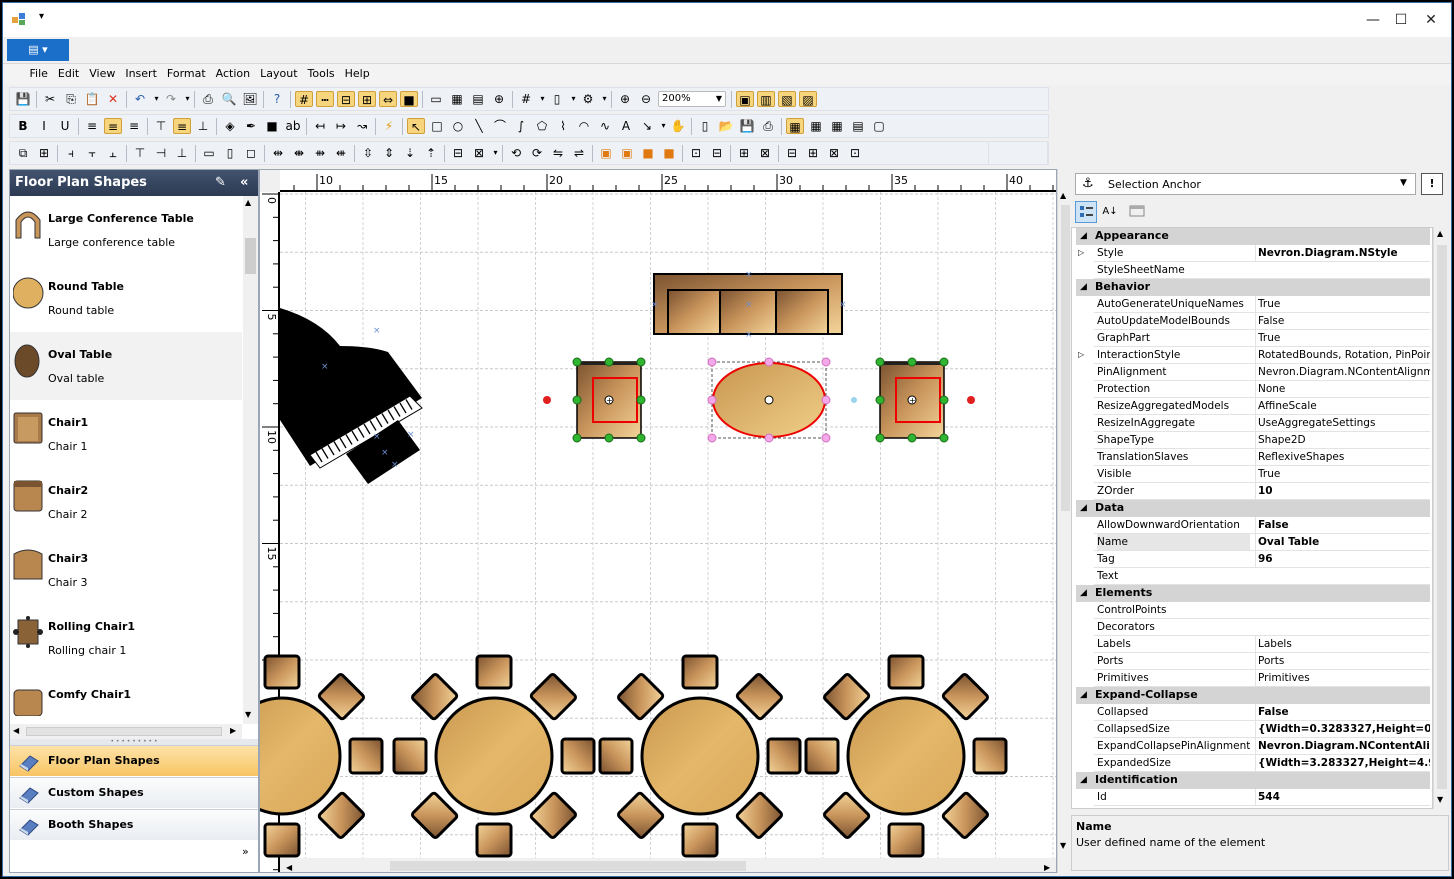 The height and width of the screenshot is (879, 1454). I want to click on redo-icon: ↷, so click(171, 99).